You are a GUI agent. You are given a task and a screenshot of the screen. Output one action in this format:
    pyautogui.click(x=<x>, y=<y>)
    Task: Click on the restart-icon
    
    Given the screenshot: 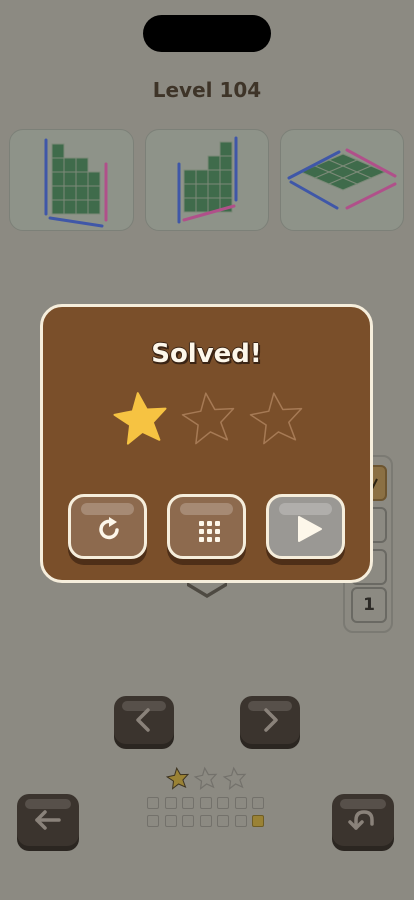 What is the action you would take?
    pyautogui.click(x=109, y=528)
    